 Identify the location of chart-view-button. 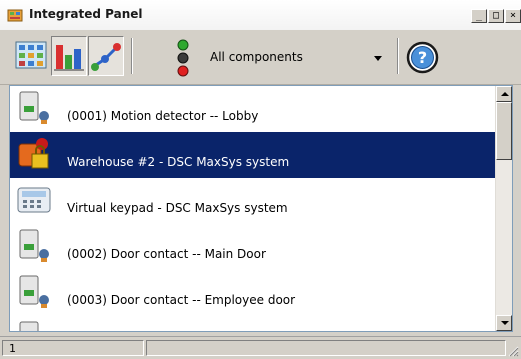
(69, 56).